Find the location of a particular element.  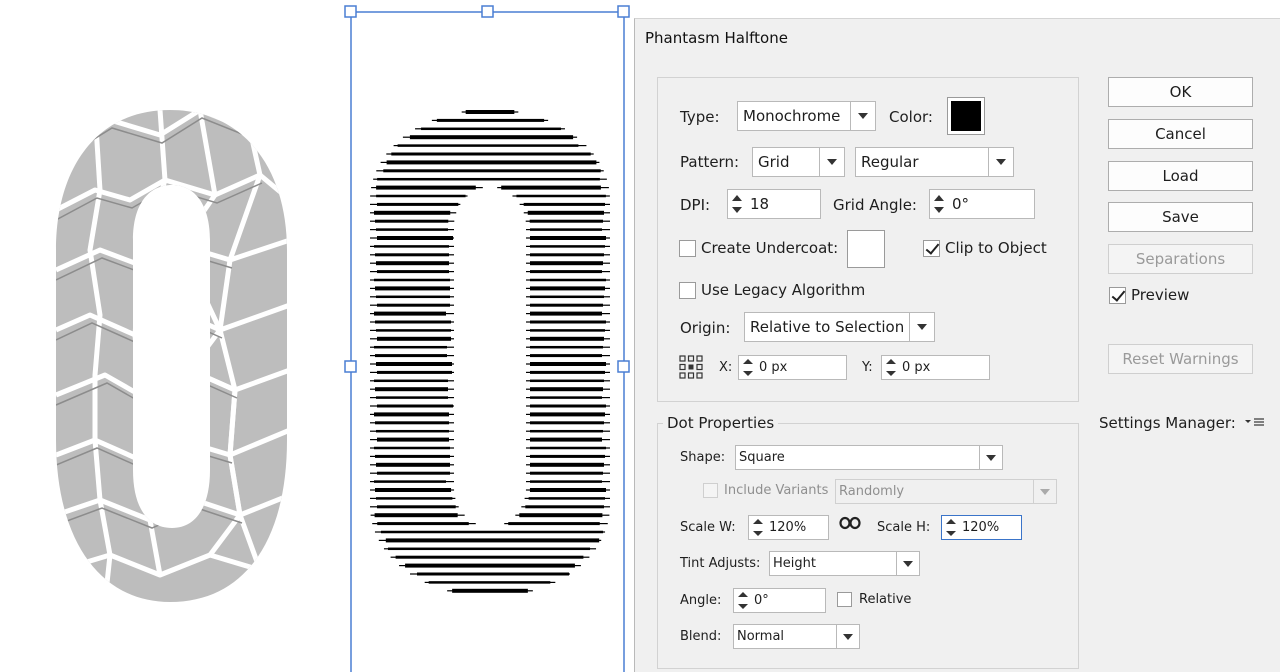

dpi-value: 18 is located at coordinates (760, 204).